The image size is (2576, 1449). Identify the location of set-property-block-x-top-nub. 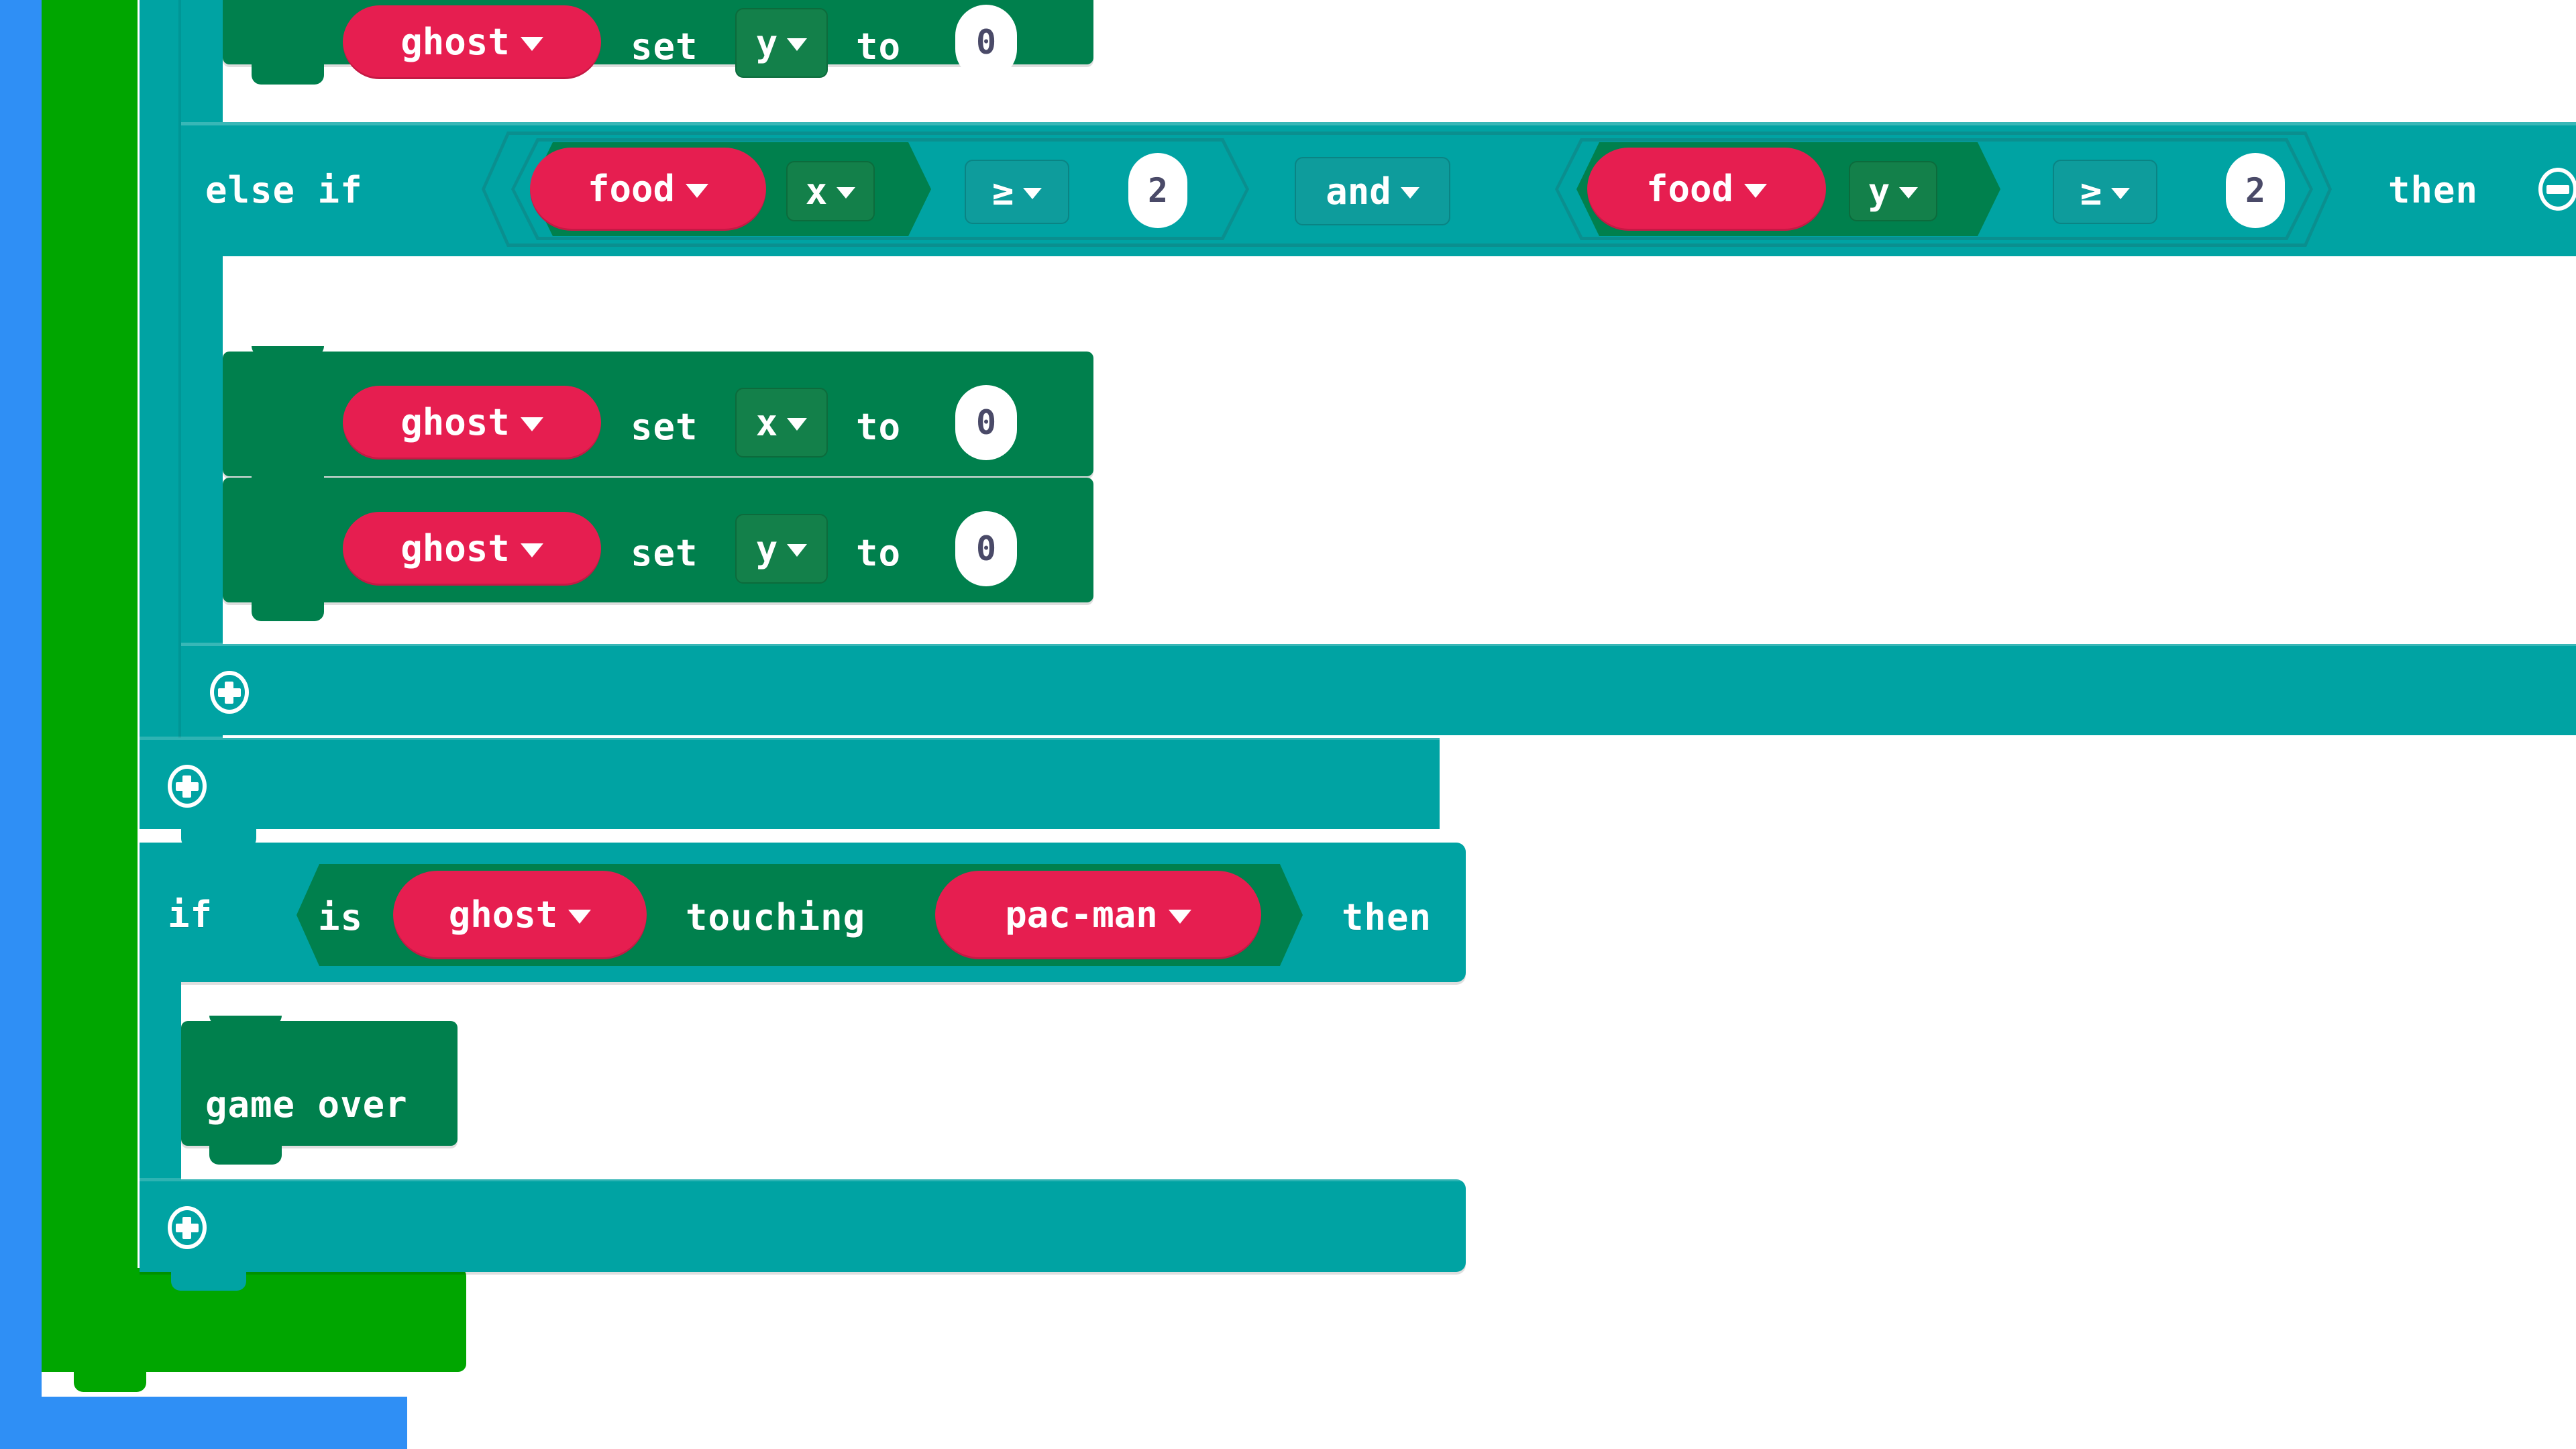
(288, 351).